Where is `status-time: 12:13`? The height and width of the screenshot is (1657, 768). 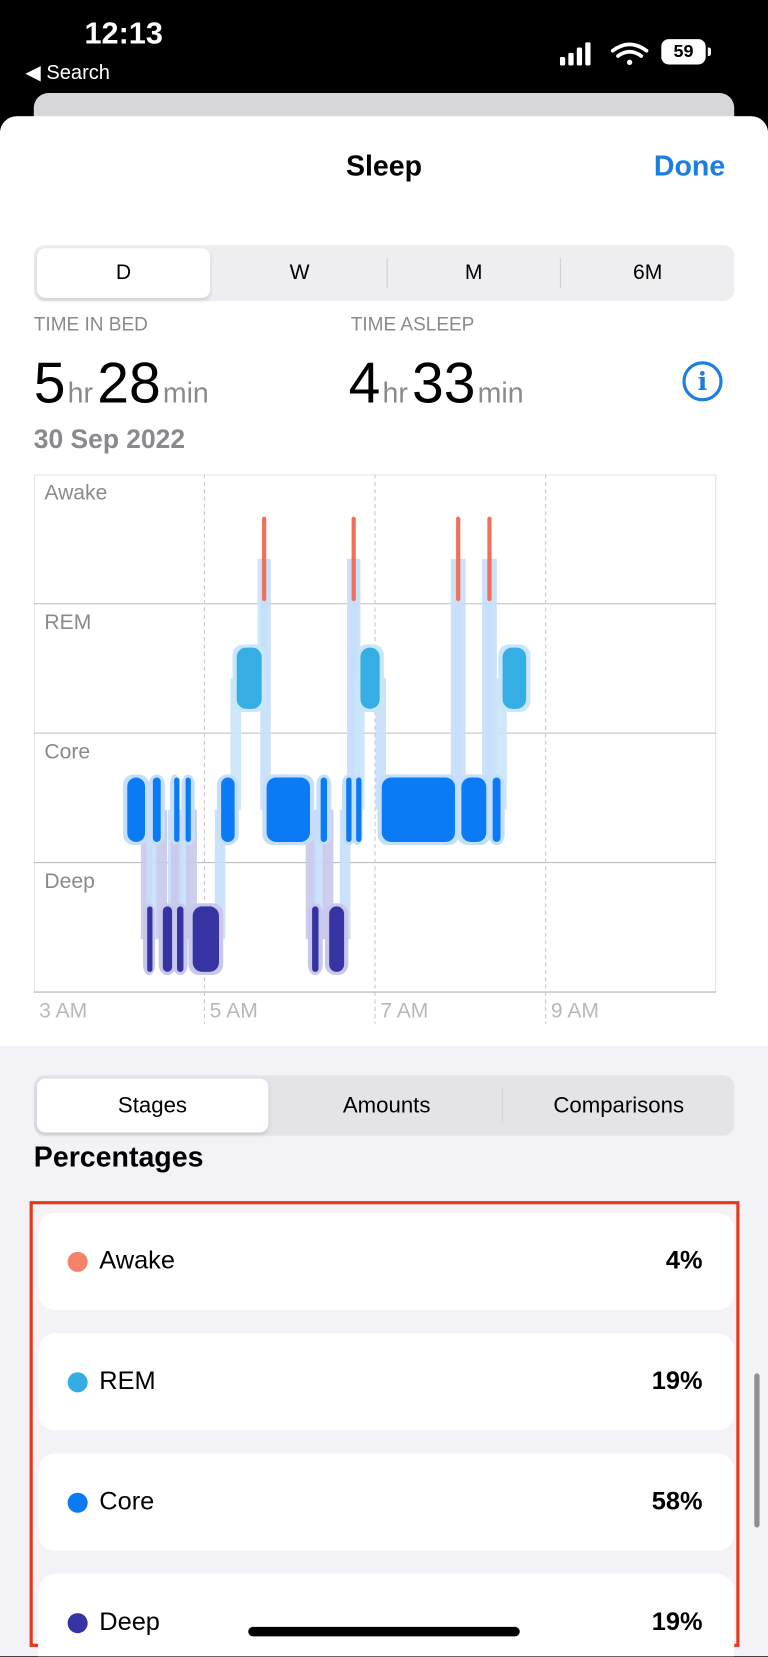 status-time: 12:13 is located at coordinates (123, 33).